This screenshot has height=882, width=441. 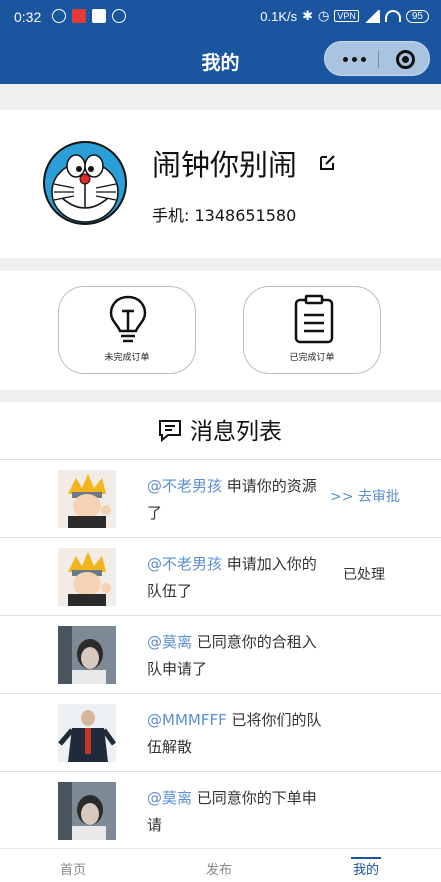 I want to click on message-list-header: 消息列表, so click(x=220, y=430).